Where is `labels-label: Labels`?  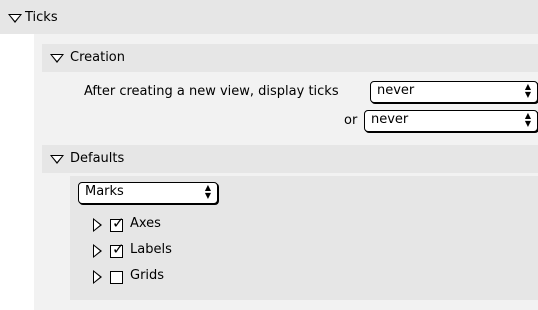
labels-label: Labels is located at coordinates (151, 249).